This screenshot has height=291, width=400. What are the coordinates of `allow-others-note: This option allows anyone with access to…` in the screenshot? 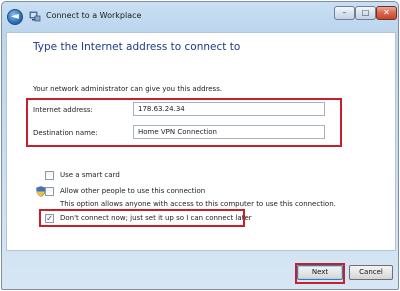 It's located at (198, 204).